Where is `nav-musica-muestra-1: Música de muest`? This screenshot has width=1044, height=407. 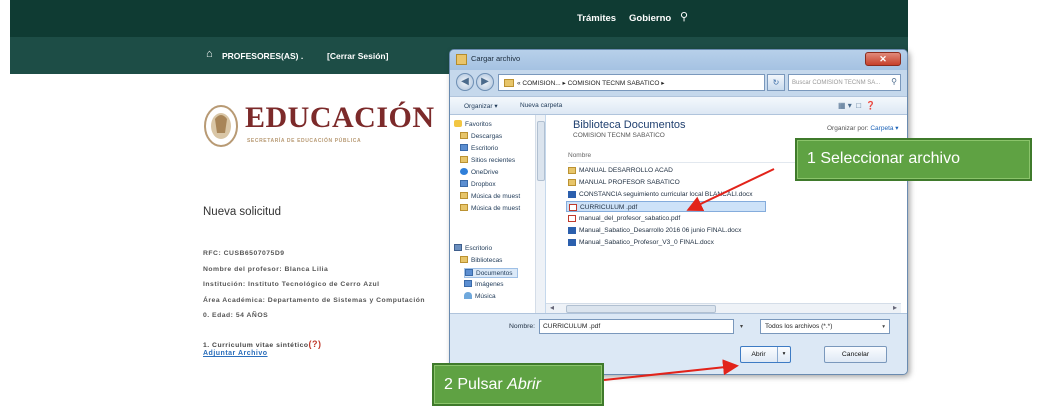
nav-musica-muestra-1: Música de muest is located at coordinates (490, 196).